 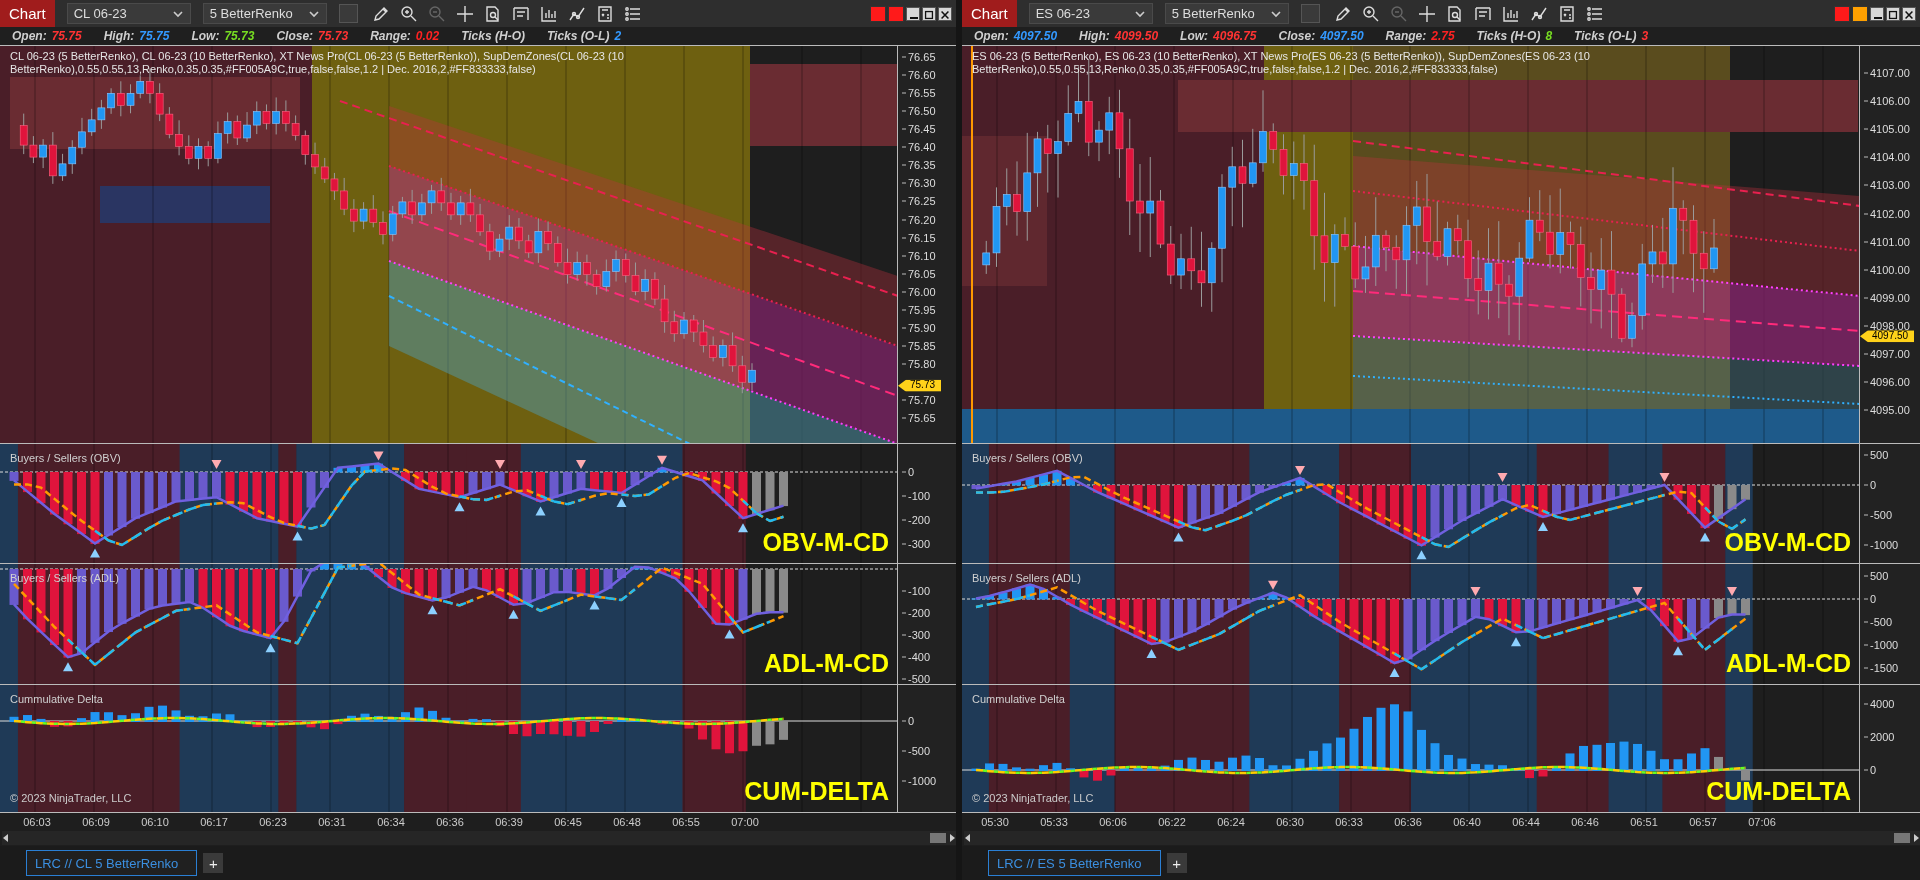 What do you see at coordinates (1887, 242) in the screenshot?
I see `axis-label: 4101.00` at bounding box center [1887, 242].